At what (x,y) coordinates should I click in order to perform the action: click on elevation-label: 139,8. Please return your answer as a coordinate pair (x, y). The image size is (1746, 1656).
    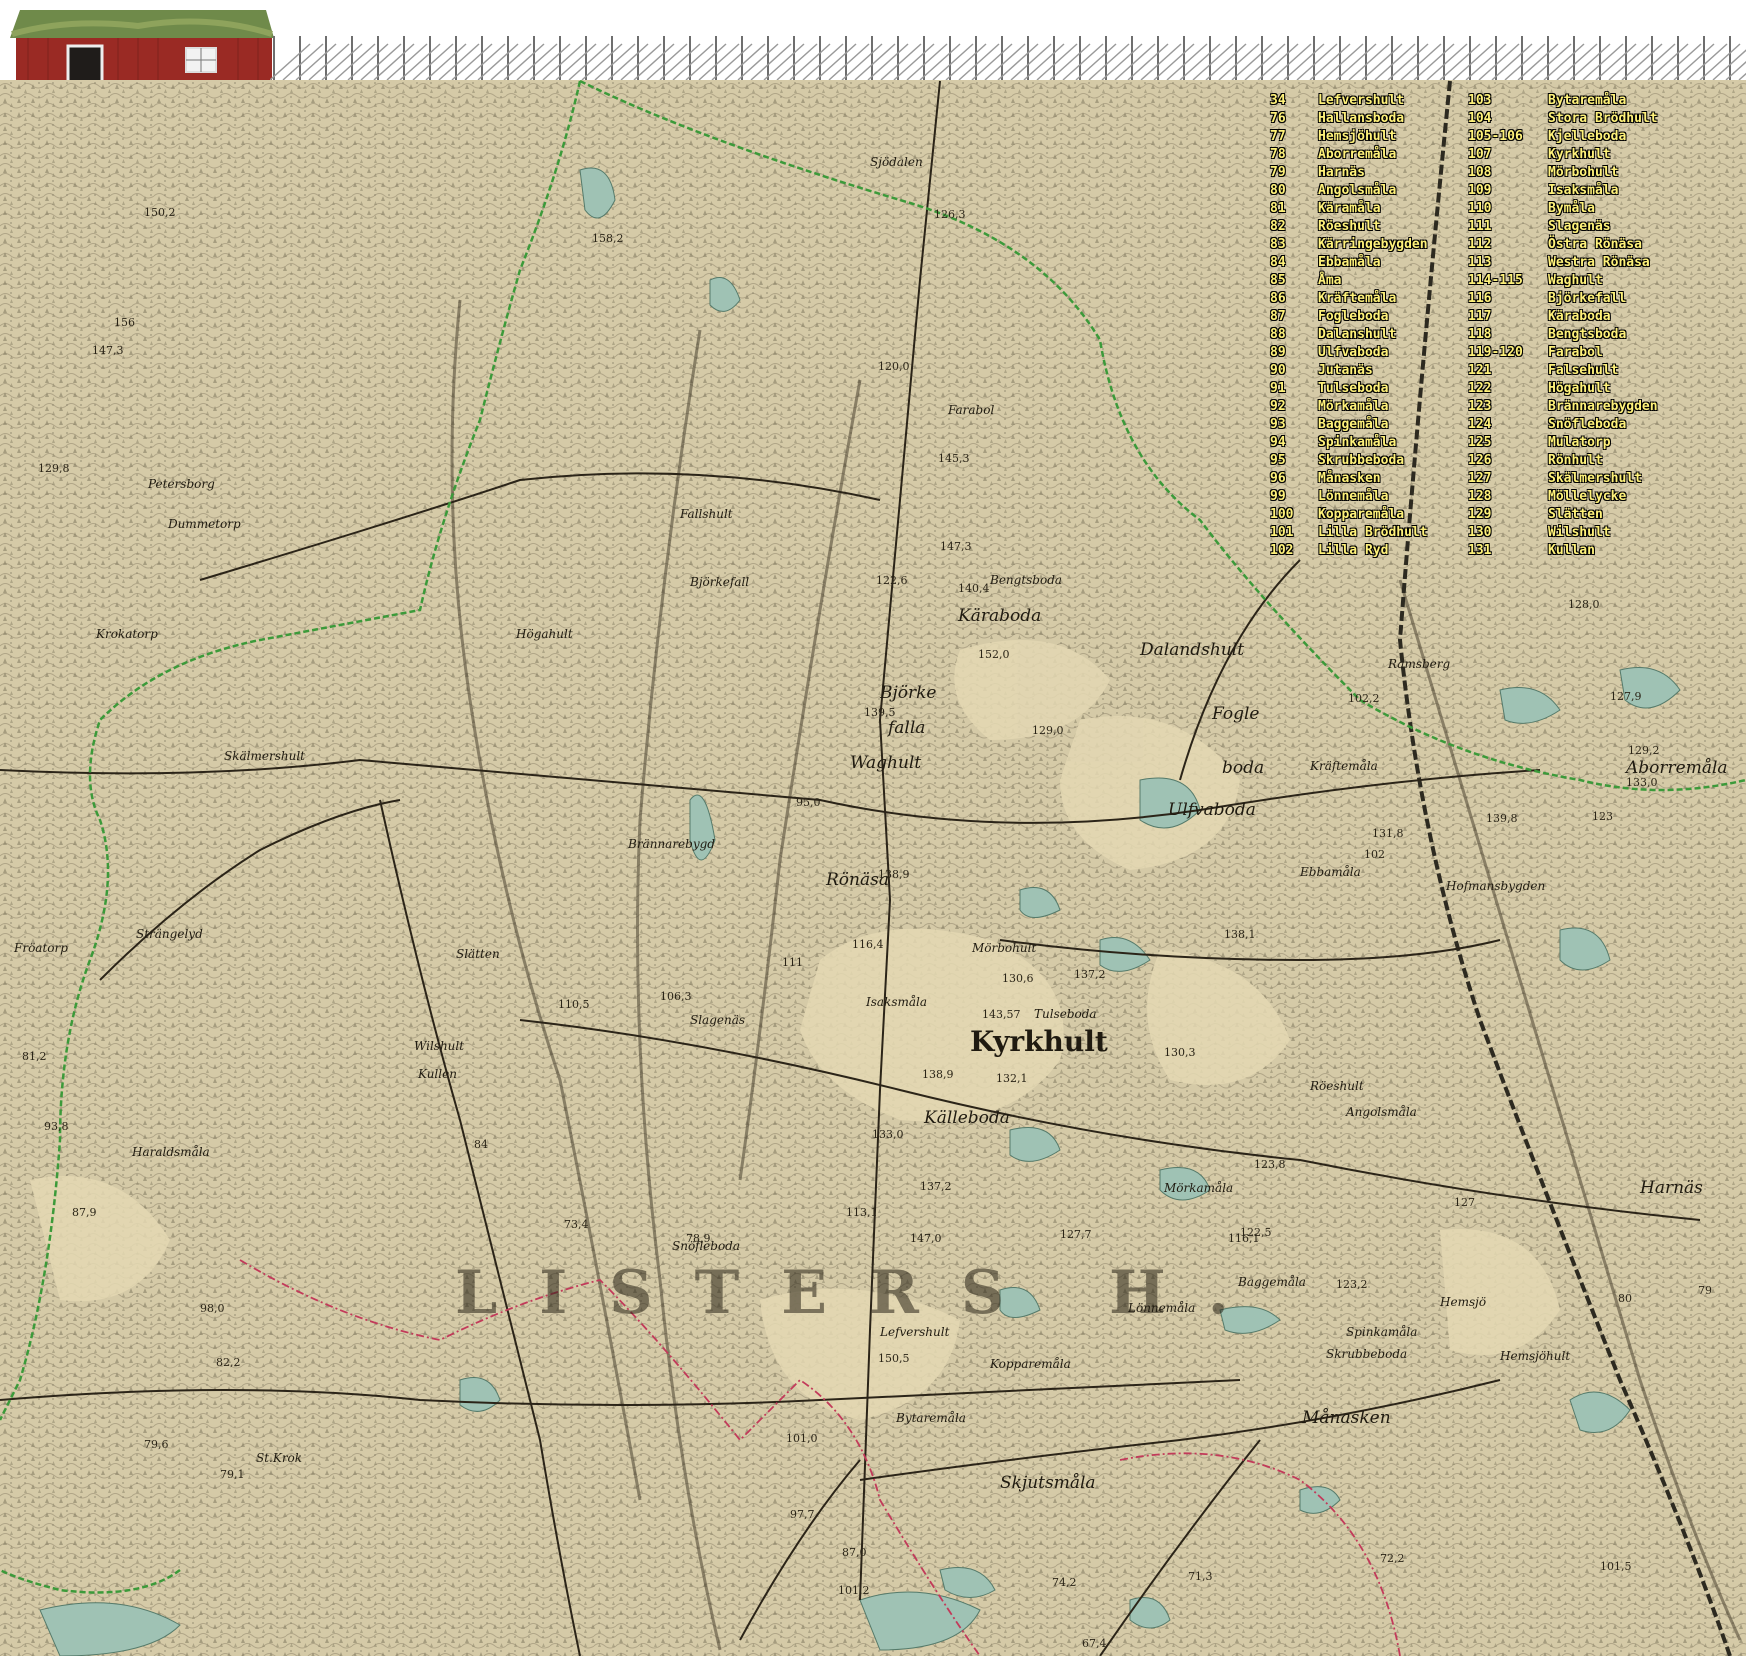
    Looking at the image, I should click on (1502, 818).